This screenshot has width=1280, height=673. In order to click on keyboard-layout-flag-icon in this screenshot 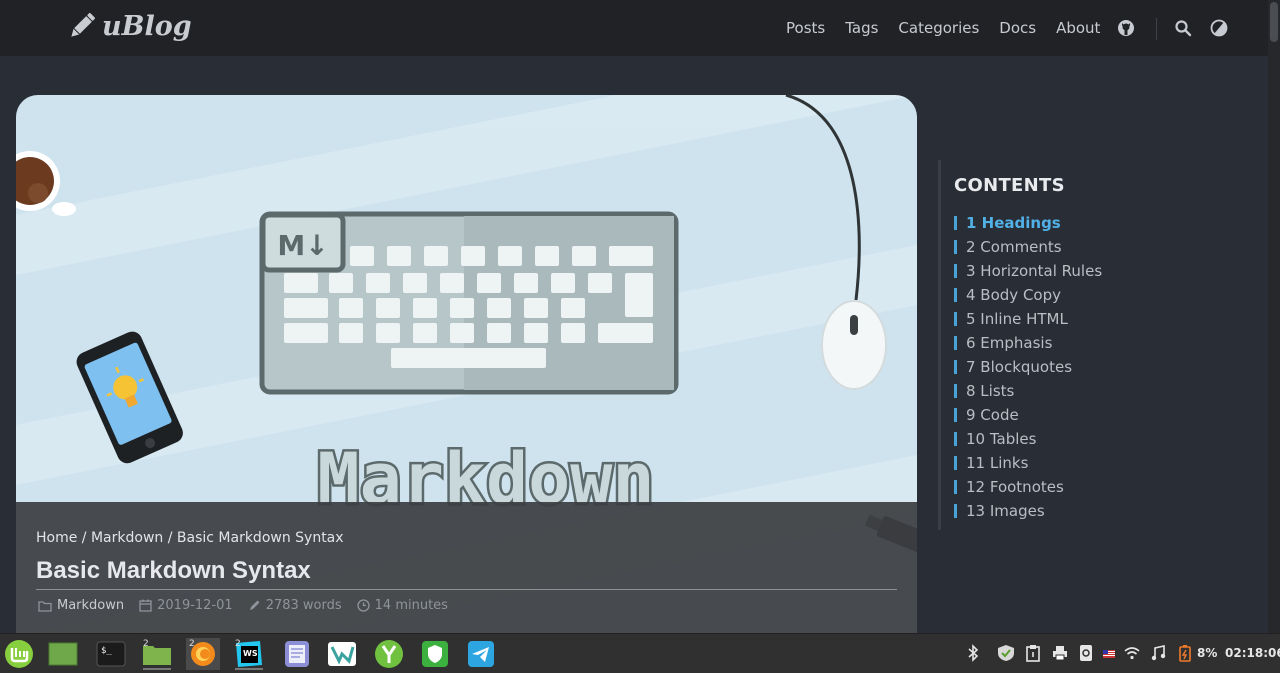, I will do `click(1109, 653)`.